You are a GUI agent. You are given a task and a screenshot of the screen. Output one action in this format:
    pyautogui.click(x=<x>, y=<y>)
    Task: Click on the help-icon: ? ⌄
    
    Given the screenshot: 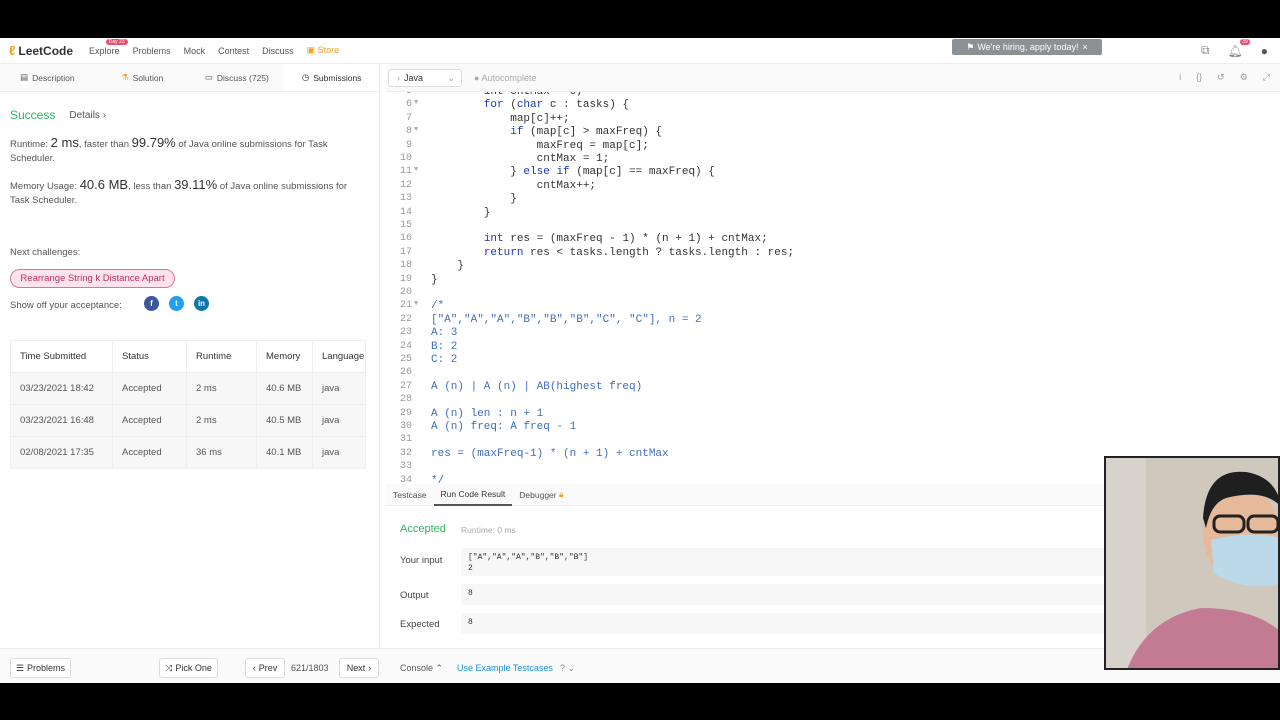 What is the action you would take?
    pyautogui.click(x=567, y=668)
    